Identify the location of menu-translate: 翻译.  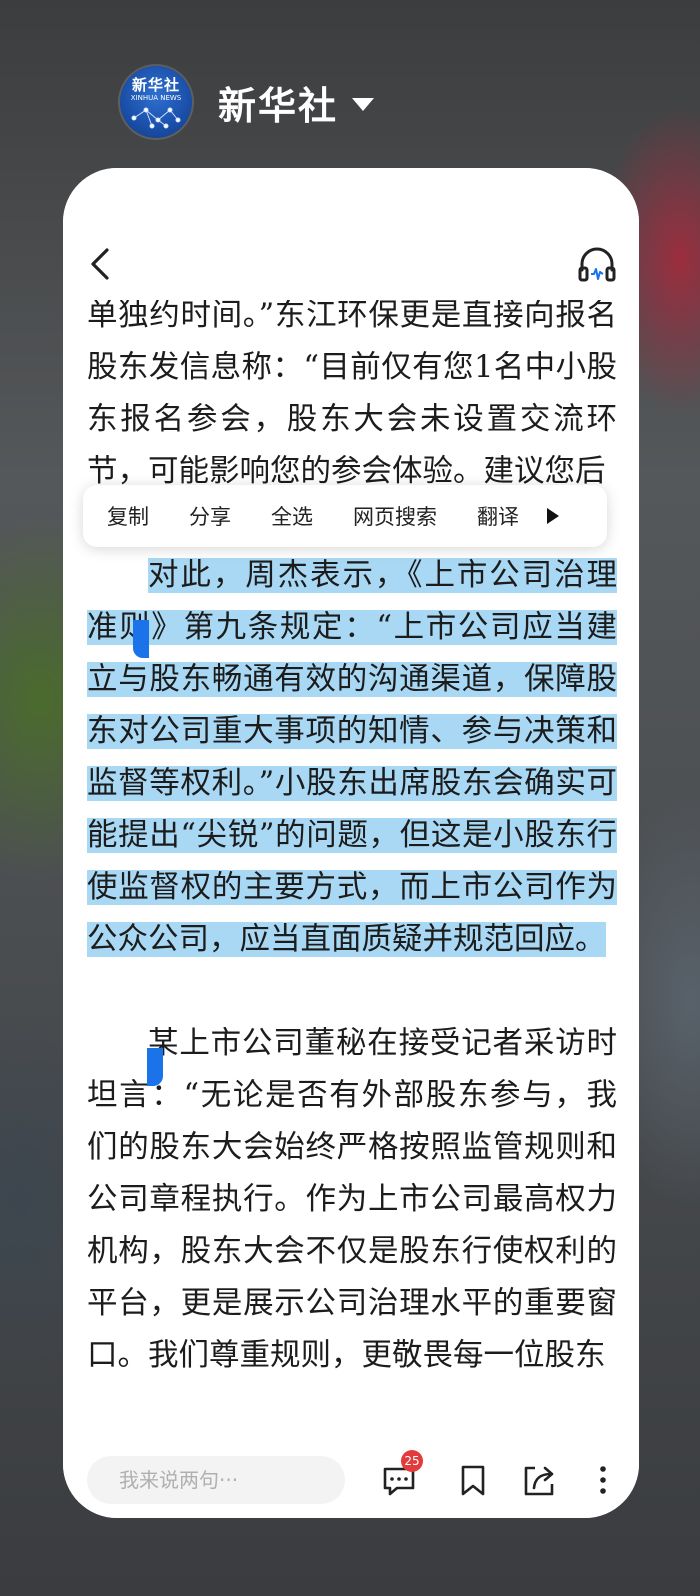
(498, 516).